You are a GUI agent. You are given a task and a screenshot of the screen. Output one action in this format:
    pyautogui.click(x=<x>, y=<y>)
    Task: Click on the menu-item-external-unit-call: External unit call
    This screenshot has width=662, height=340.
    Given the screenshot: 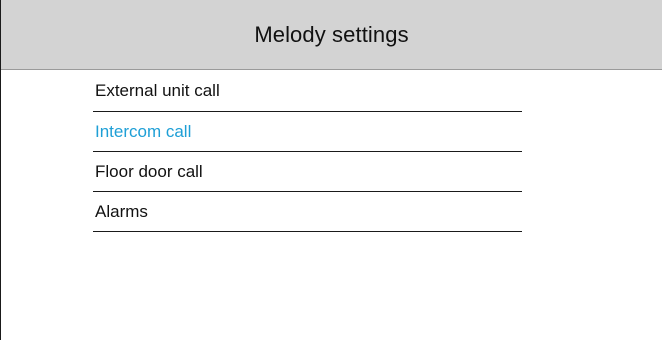 What is the action you would take?
    pyautogui.click(x=307, y=91)
    